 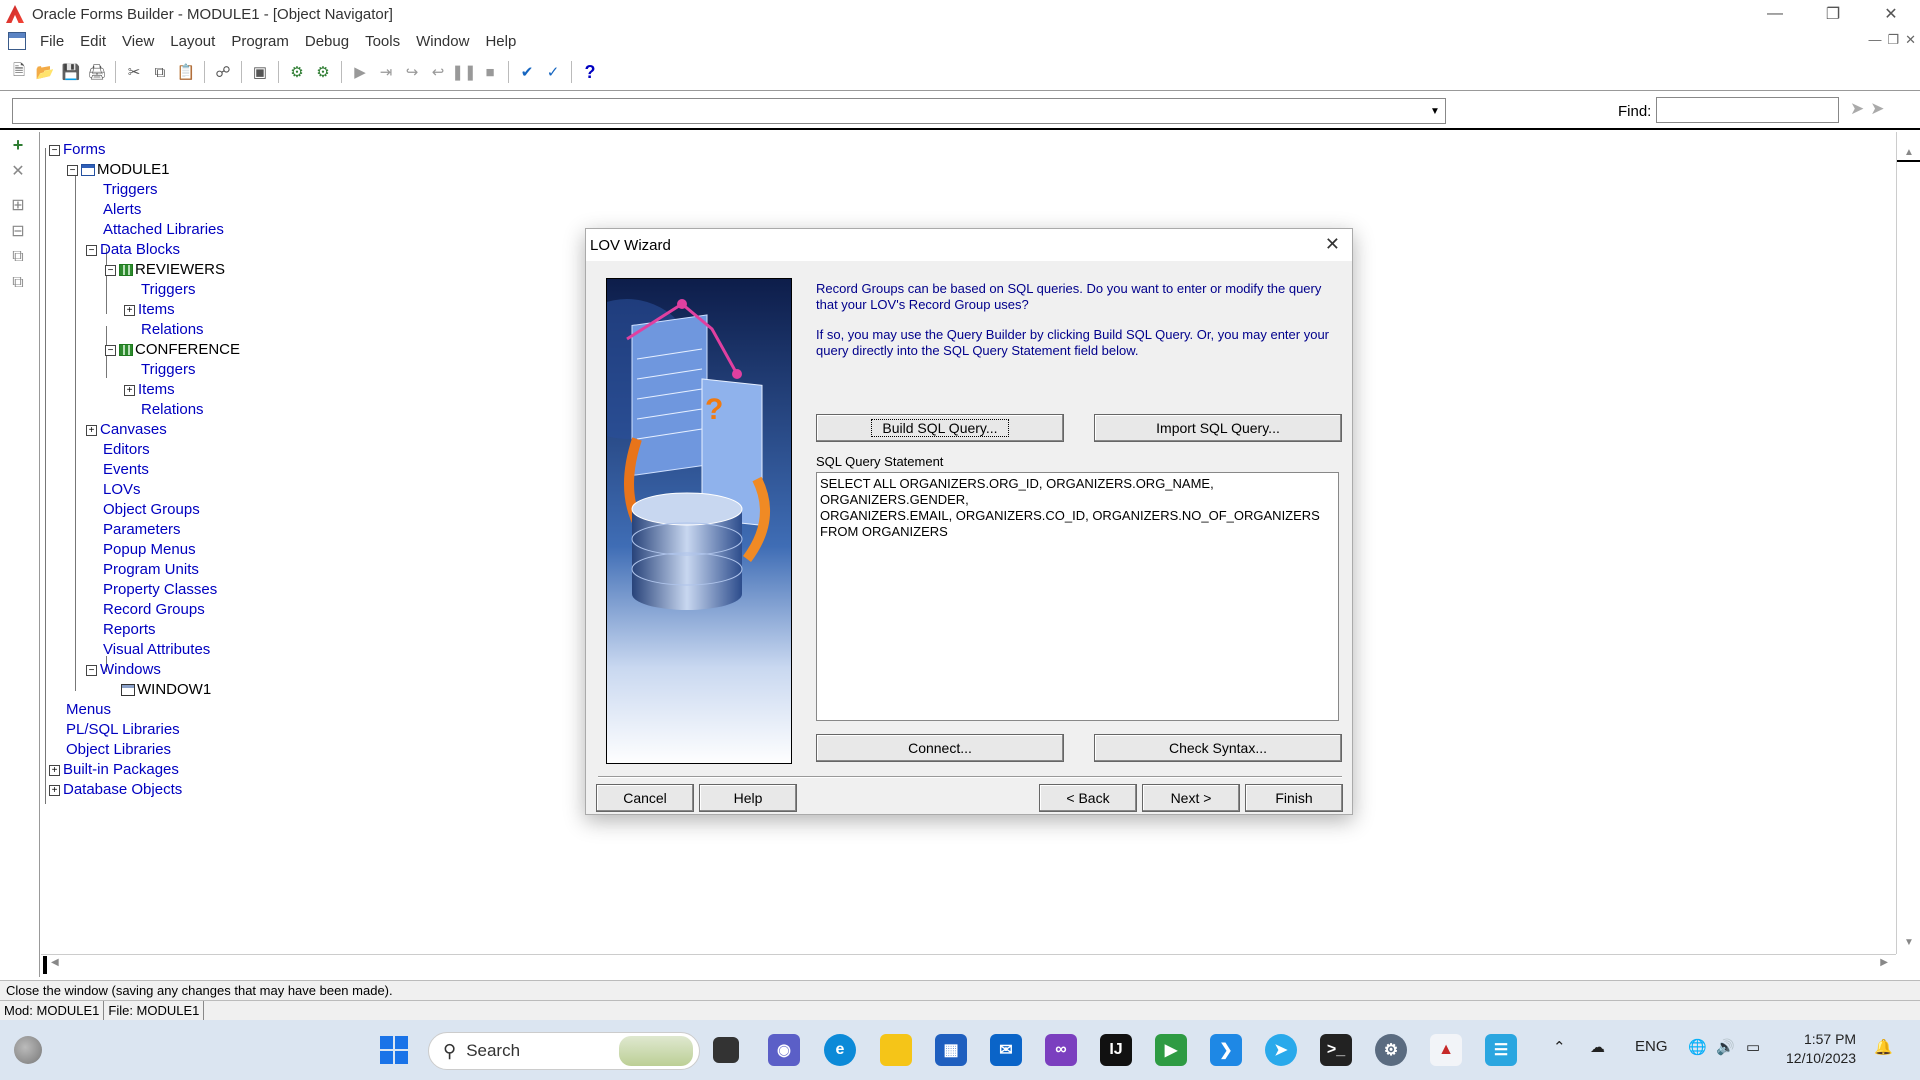 What do you see at coordinates (500, 41) in the screenshot?
I see `menu-help: Help` at bounding box center [500, 41].